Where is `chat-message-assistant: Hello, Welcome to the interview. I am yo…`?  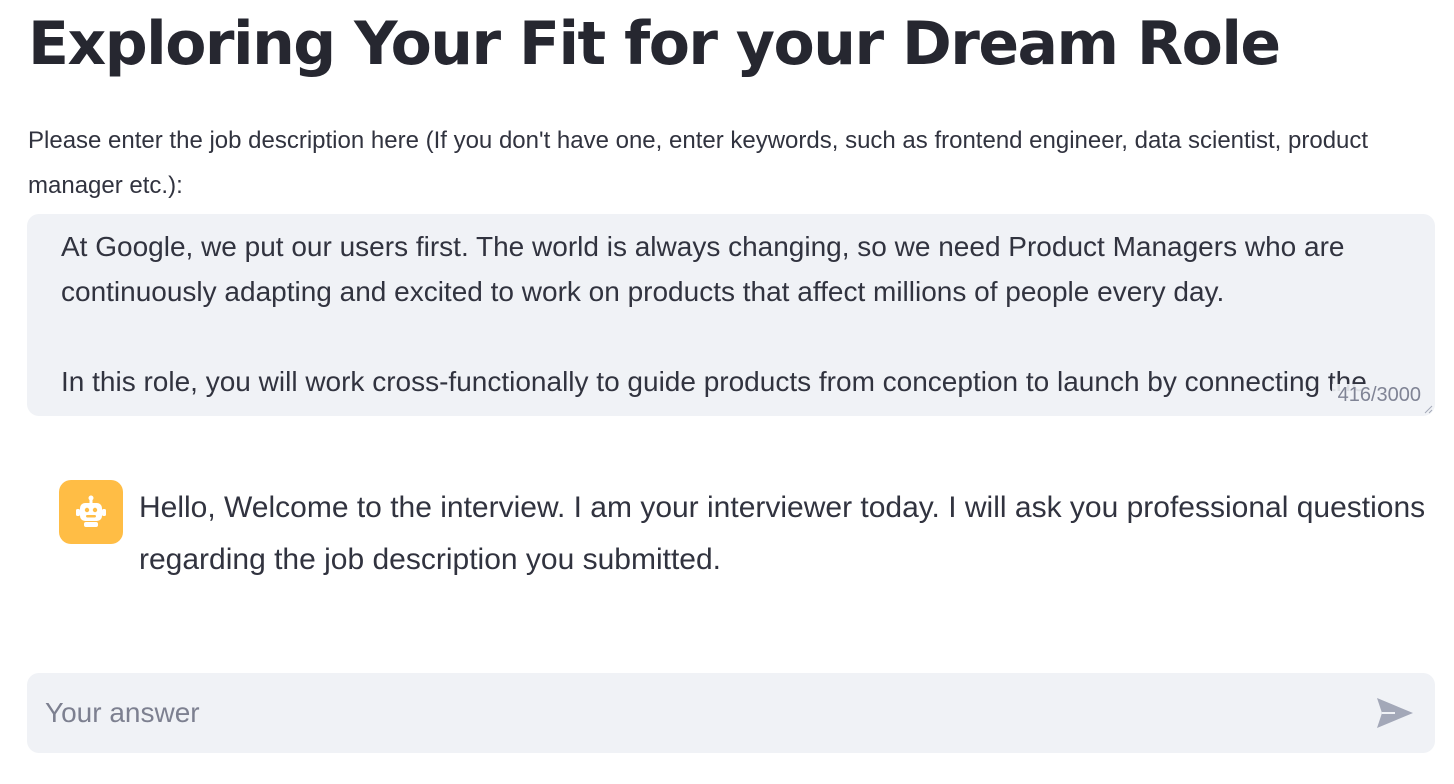 chat-message-assistant: Hello, Welcome to the interview. I am yo… is located at coordinates (754, 533).